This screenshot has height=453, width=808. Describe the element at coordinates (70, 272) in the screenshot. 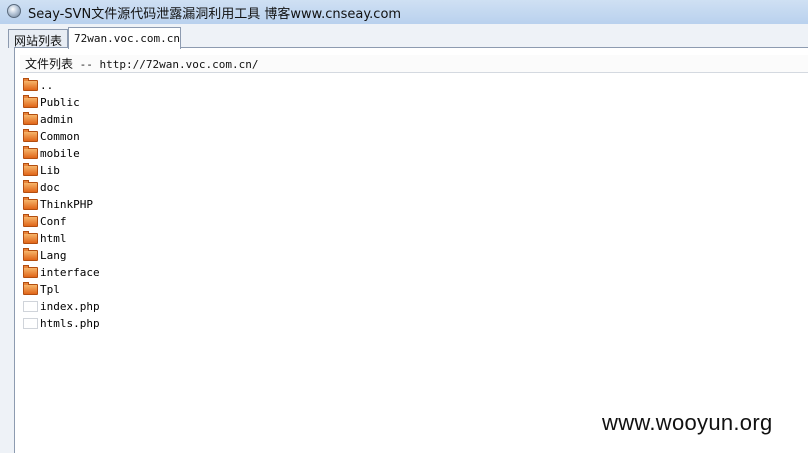

I see `item-name: interface` at that location.